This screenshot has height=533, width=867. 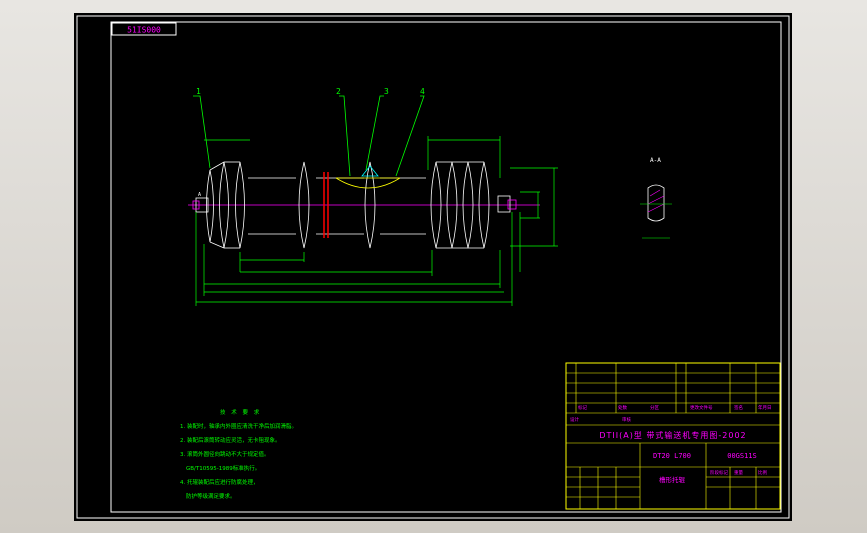 I want to click on svg-text: 设计, so click(x=574, y=419).